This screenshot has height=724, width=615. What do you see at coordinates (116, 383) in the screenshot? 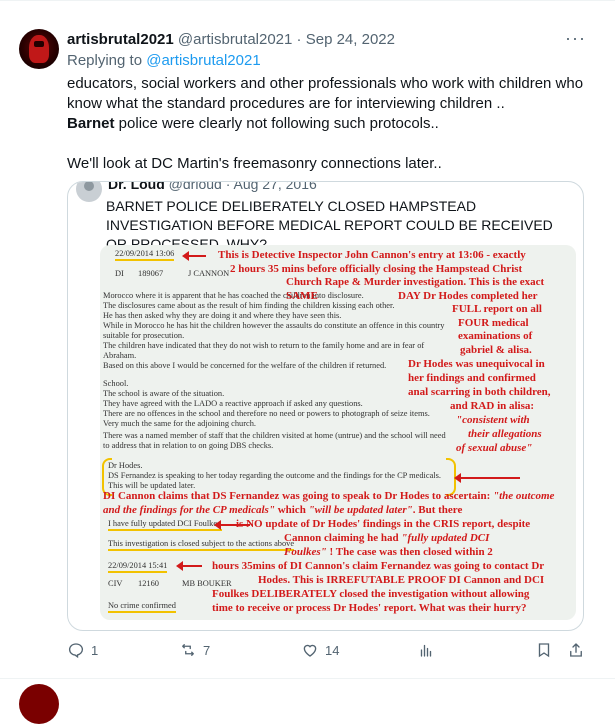
I see `doc-line: School.` at bounding box center [116, 383].